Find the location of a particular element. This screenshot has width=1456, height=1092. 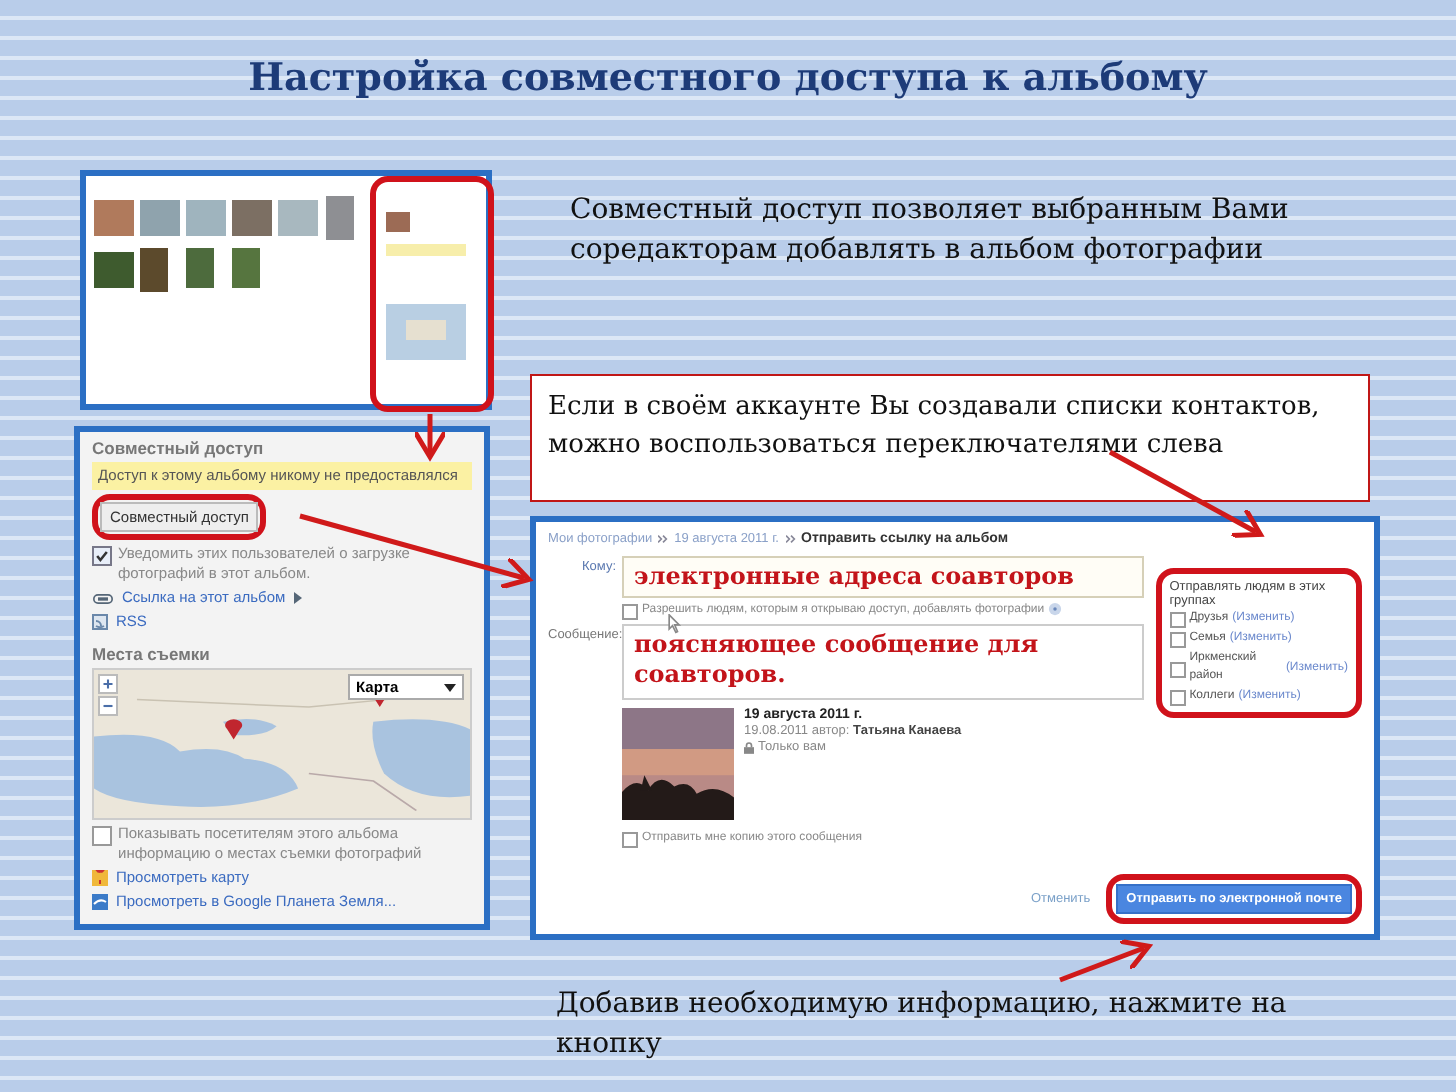

note-text: Если в своём аккаунте Вы создавали списки контактов, можно воспользоваться переключателями слева is located at coordinates (934, 426).